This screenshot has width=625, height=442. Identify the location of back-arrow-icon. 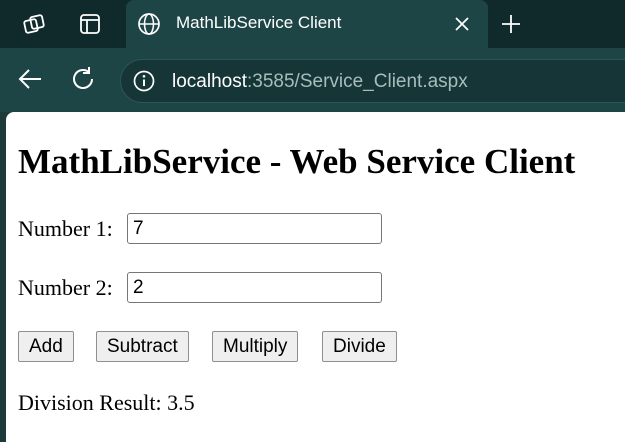
(30, 79).